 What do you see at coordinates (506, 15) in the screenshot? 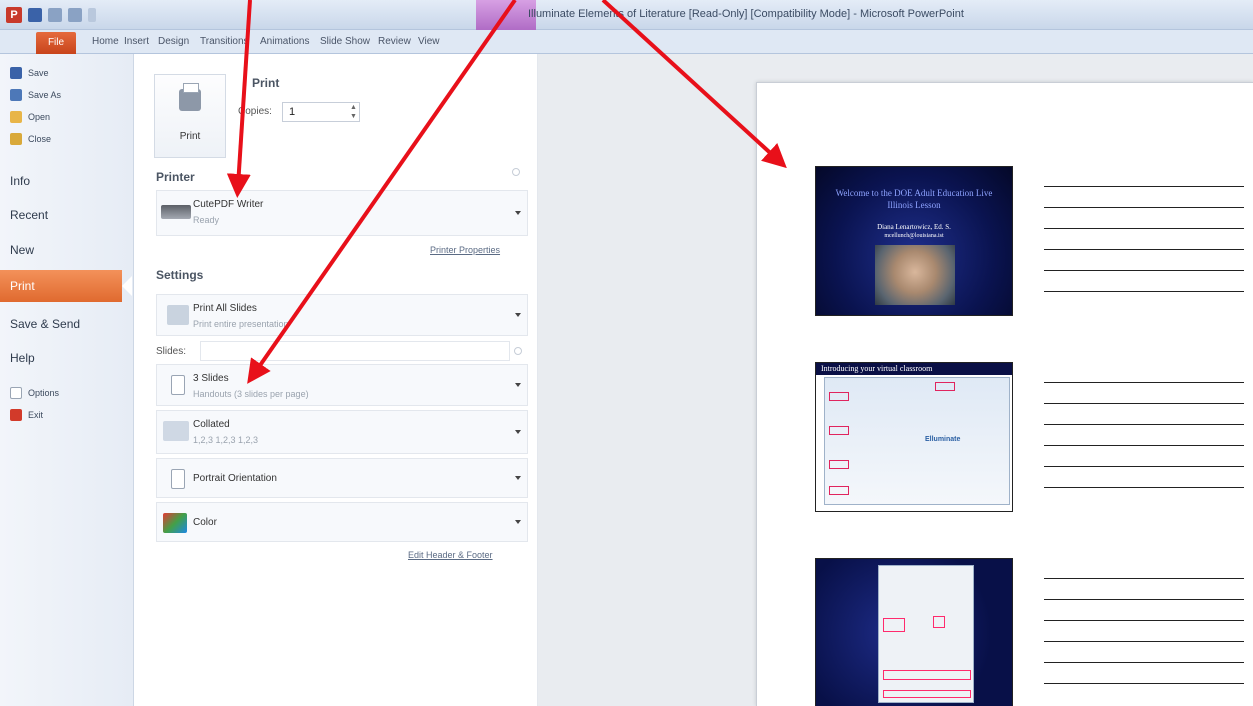
I see `contextual-tab-highlight` at bounding box center [506, 15].